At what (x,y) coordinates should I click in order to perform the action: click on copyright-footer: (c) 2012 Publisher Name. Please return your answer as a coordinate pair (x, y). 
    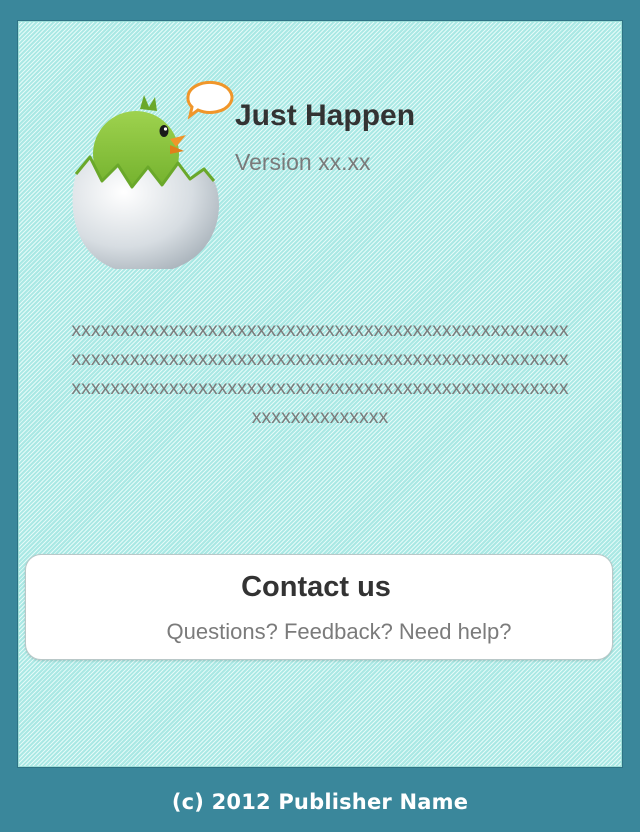
    Looking at the image, I should click on (320, 802).